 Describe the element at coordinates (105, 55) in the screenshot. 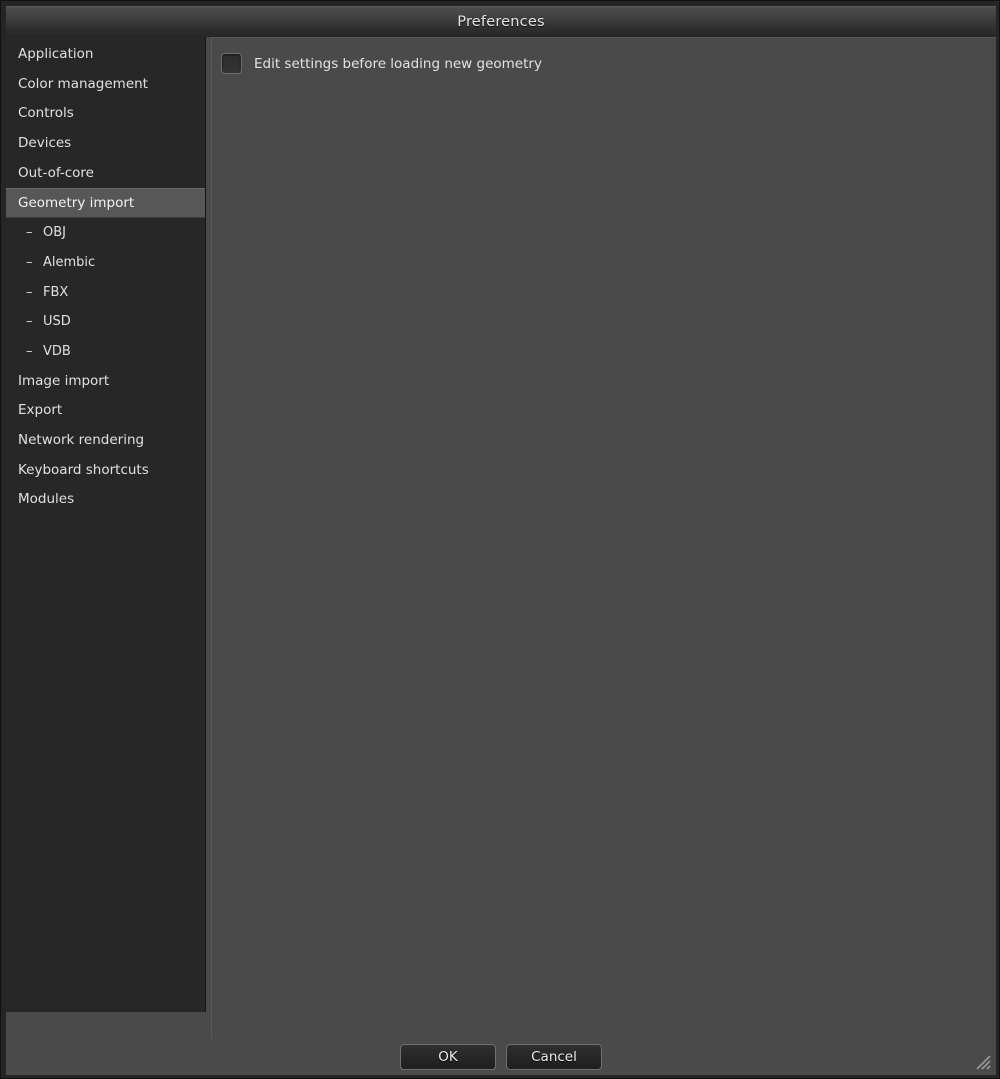

I see `sidebar-item-application: Application` at that location.